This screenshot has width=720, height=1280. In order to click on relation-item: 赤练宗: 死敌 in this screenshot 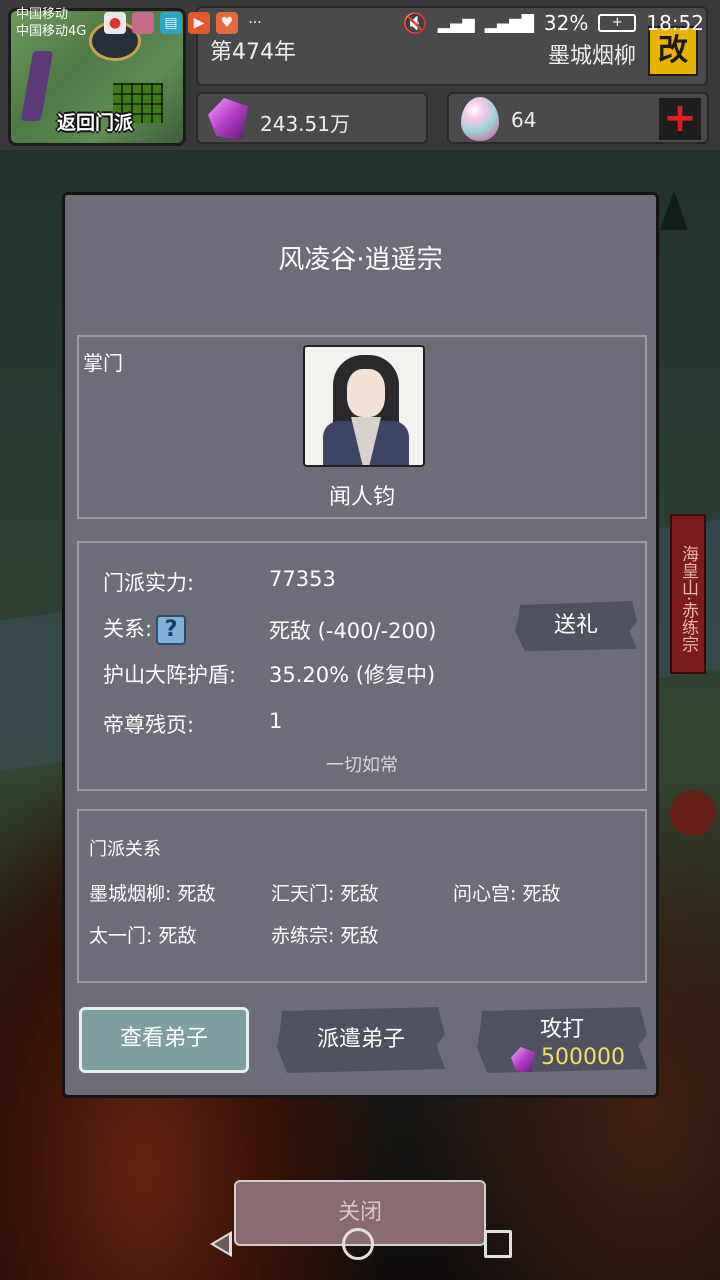, I will do `click(325, 936)`.